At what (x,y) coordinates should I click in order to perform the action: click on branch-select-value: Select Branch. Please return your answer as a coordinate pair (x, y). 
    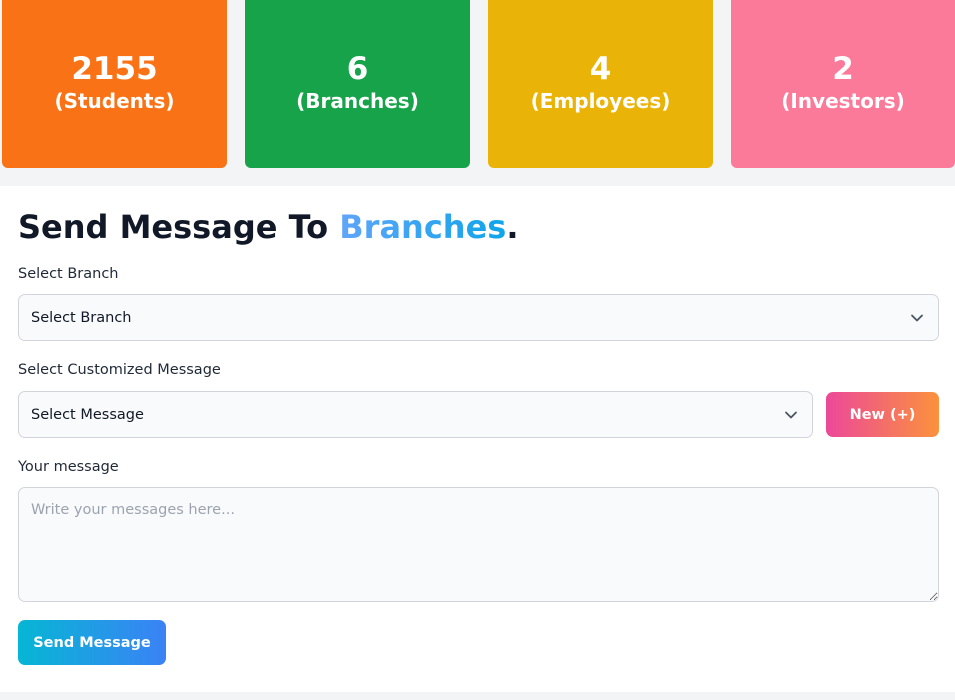
    Looking at the image, I should click on (81, 317).